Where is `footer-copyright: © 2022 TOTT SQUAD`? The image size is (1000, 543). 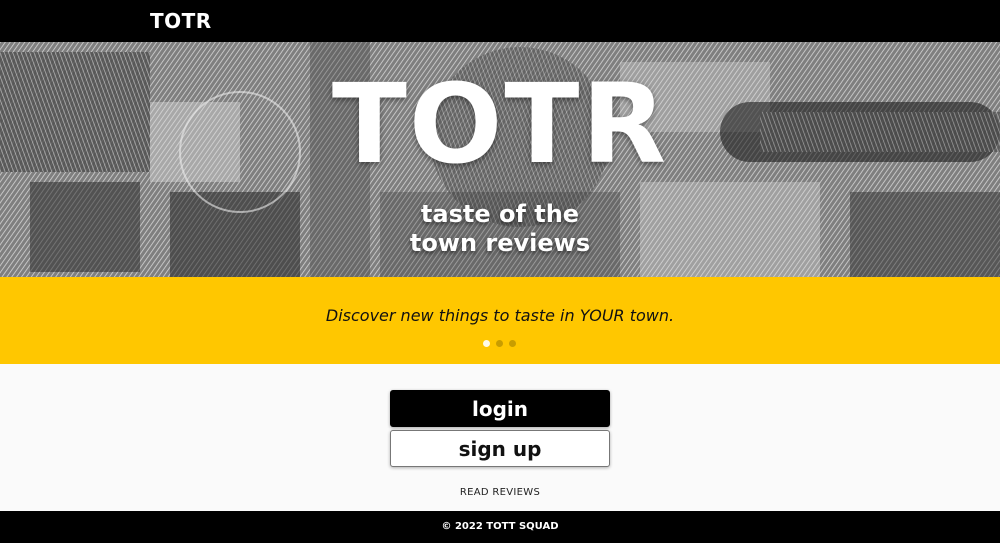
footer-copyright: © 2022 TOTT SQUAD is located at coordinates (500, 526).